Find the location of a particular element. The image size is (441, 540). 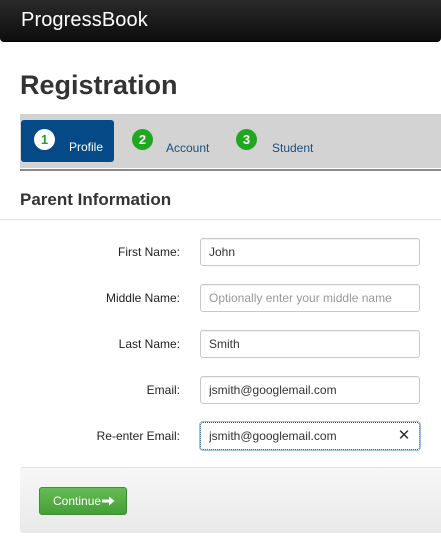

email-label: Email: is located at coordinates (163, 390).